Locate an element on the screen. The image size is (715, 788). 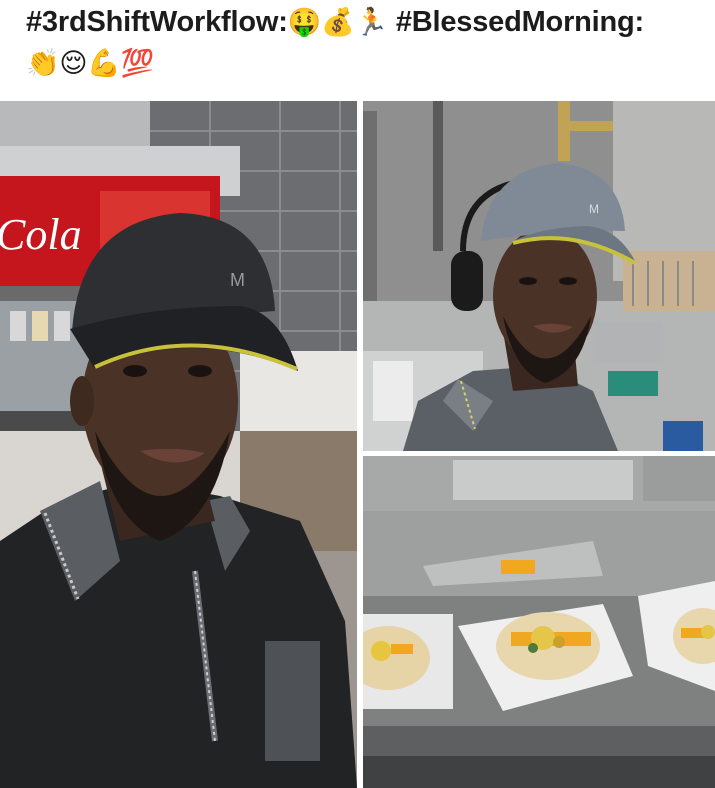
caption-emojis-one: 🤑💰🏃 is located at coordinates (337, 22).